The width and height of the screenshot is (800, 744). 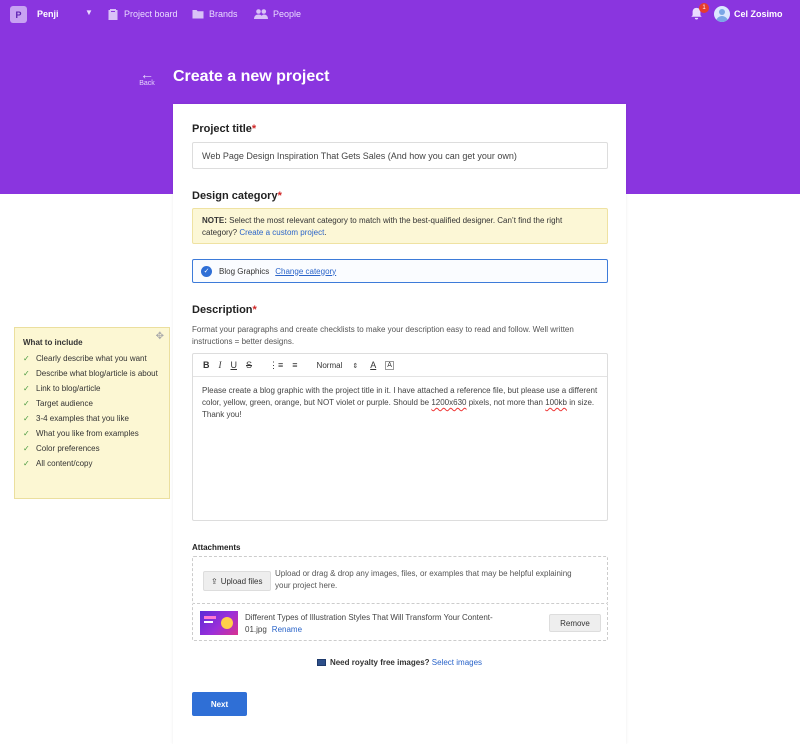 What do you see at coordinates (214, 220) in the screenshot?
I see `note-prefix: NOTE:` at bounding box center [214, 220].